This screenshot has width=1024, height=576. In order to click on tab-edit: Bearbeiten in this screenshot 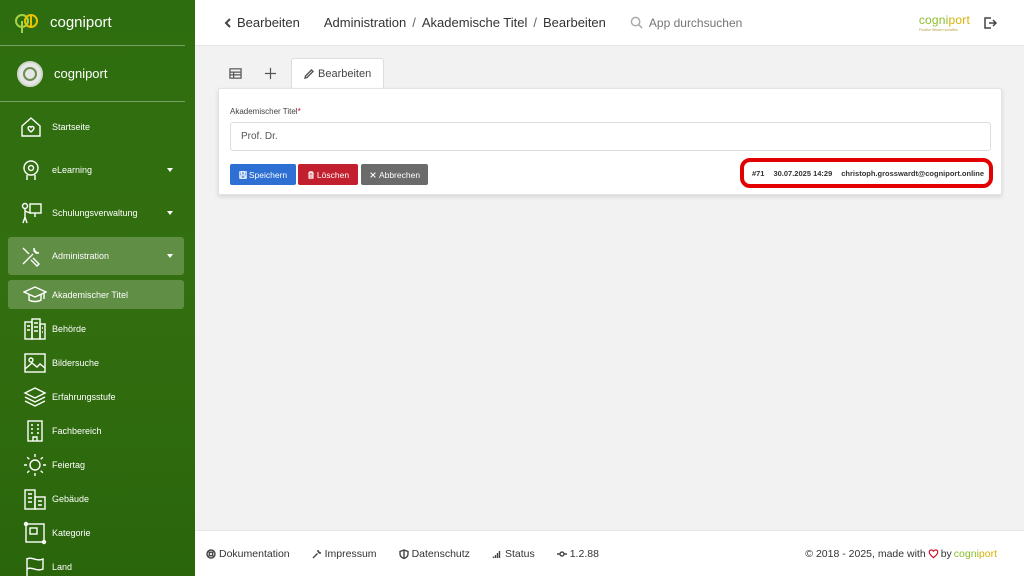, I will do `click(338, 73)`.